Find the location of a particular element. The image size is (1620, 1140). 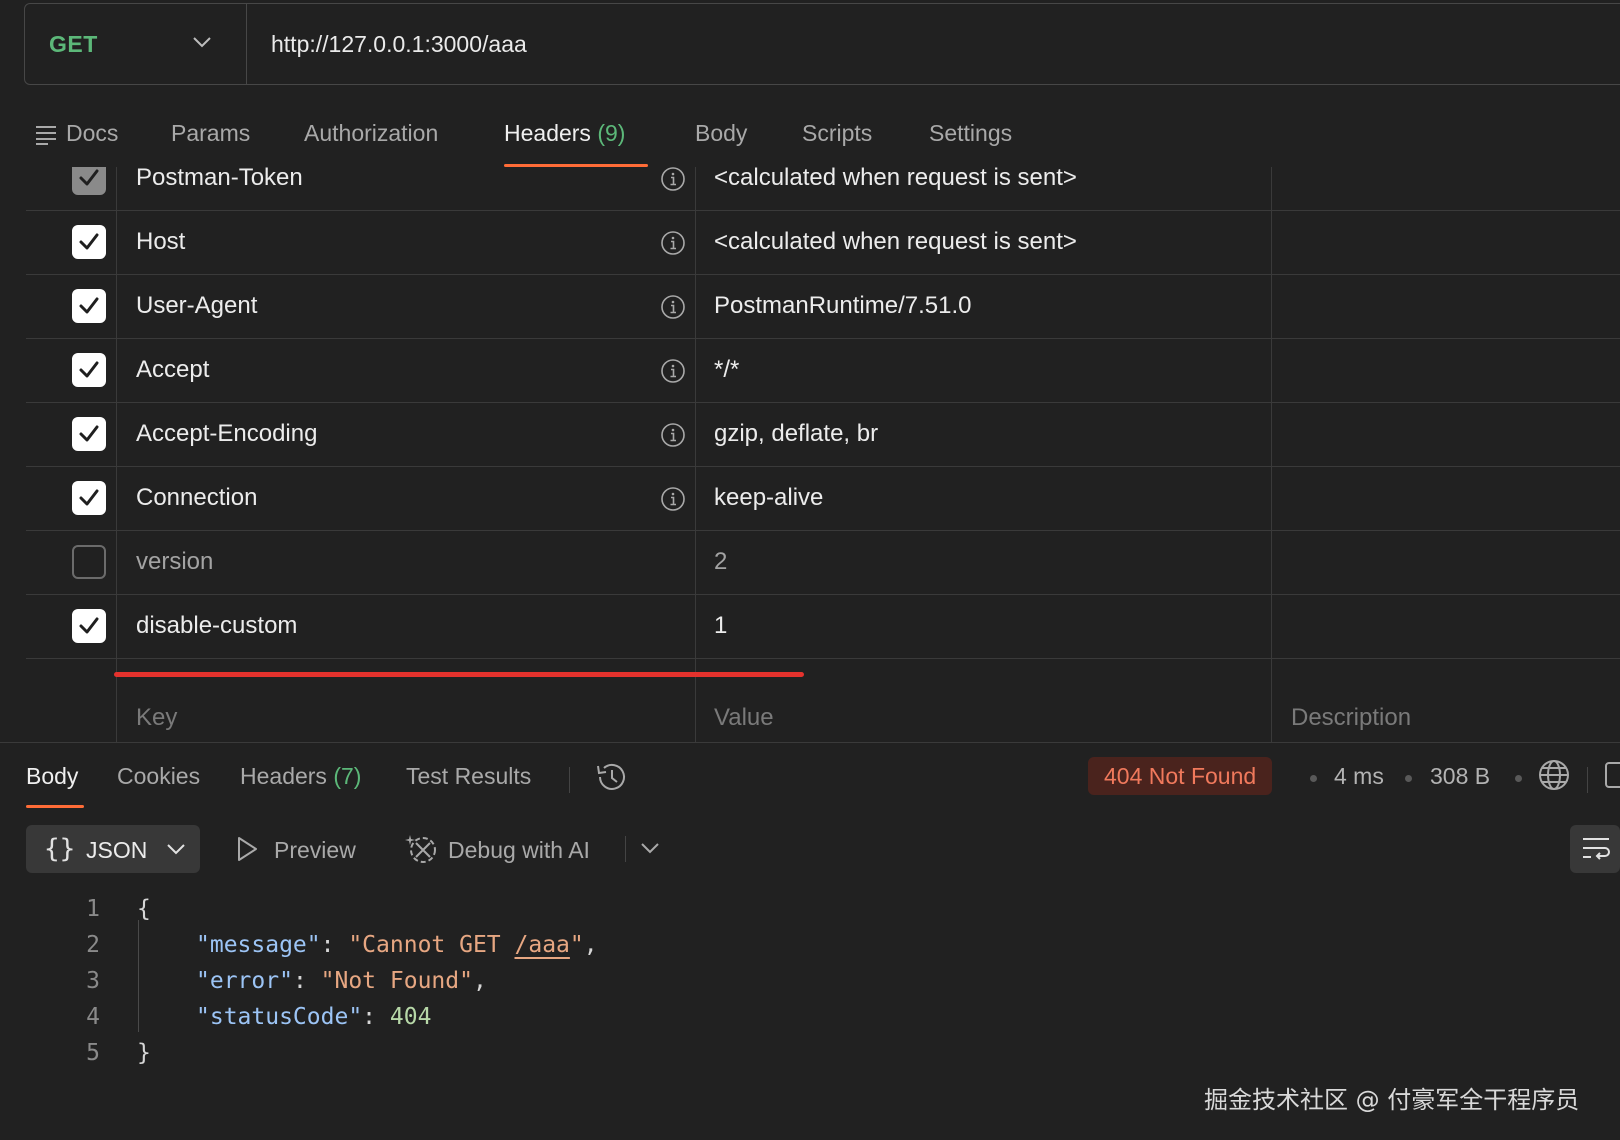

header-key: Host is located at coordinates (160, 242).